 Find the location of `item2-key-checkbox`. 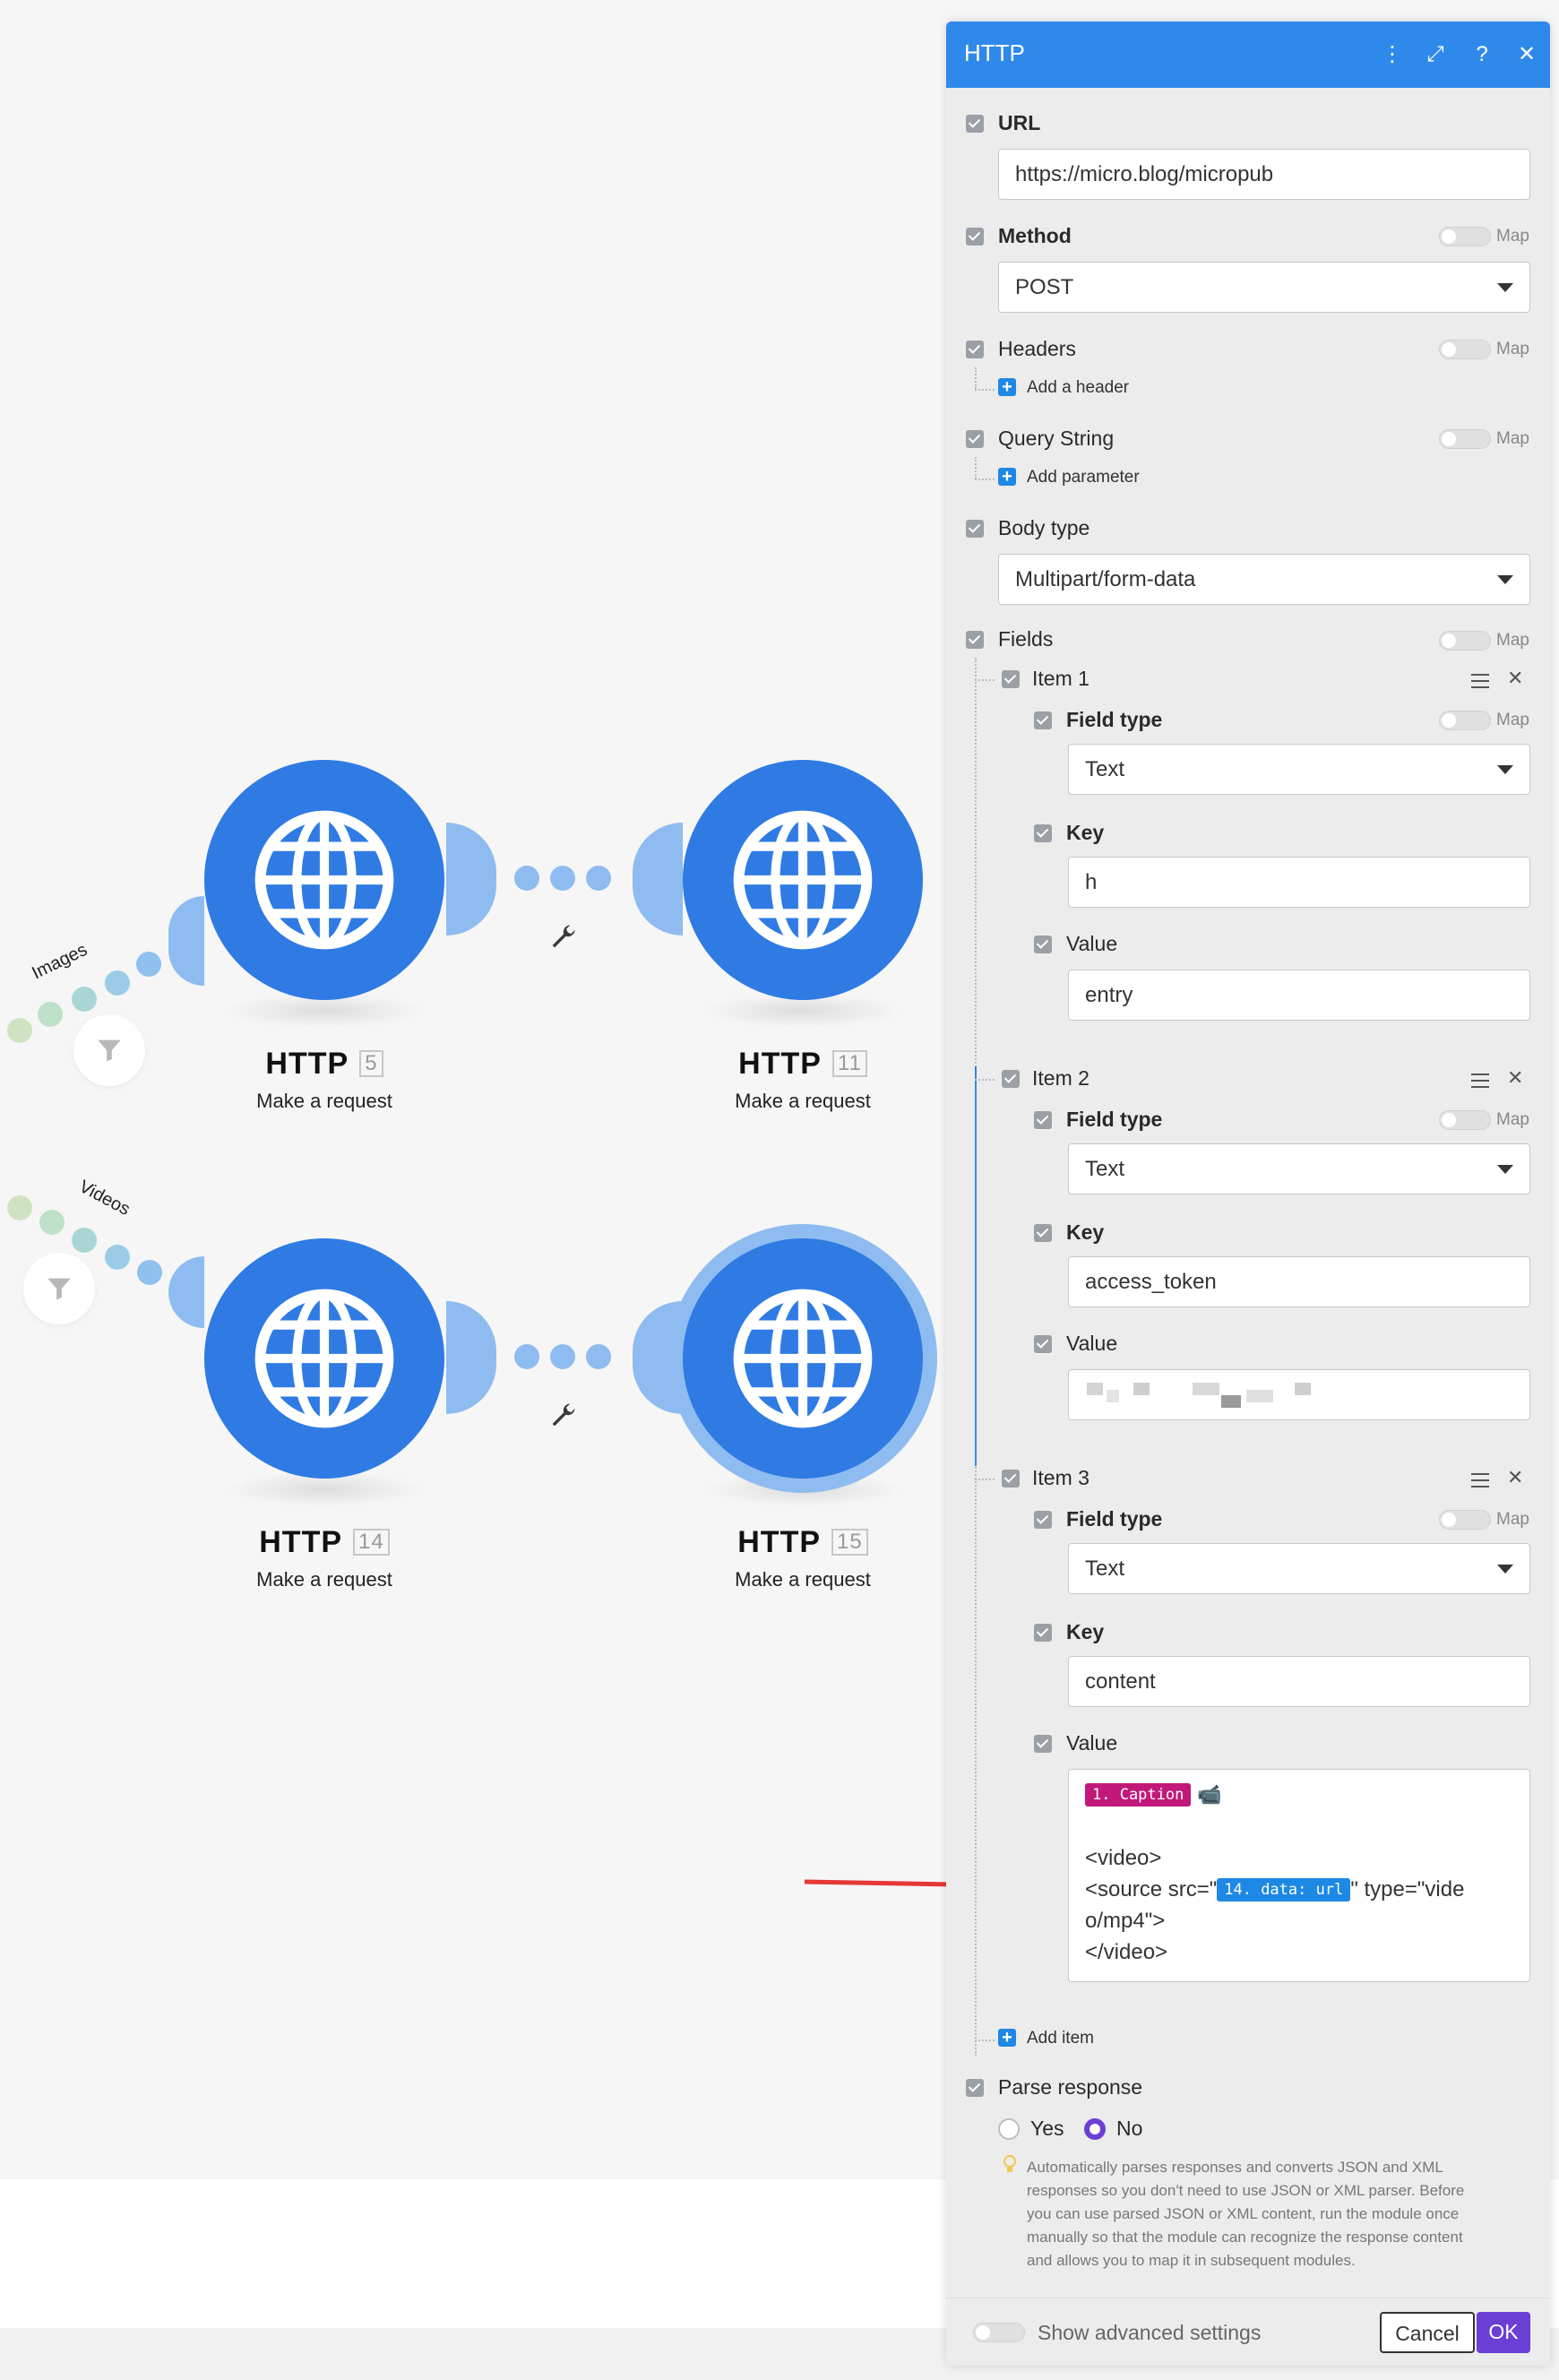

item2-key-checkbox is located at coordinates (1043, 1233).